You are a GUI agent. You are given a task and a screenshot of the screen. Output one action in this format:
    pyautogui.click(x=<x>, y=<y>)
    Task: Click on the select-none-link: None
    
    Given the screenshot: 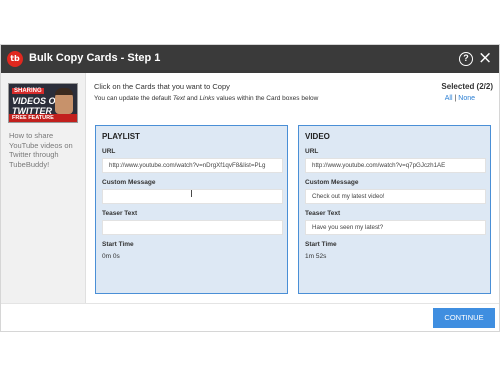 What is the action you would take?
    pyautogui.click(x=466, y=98)
    